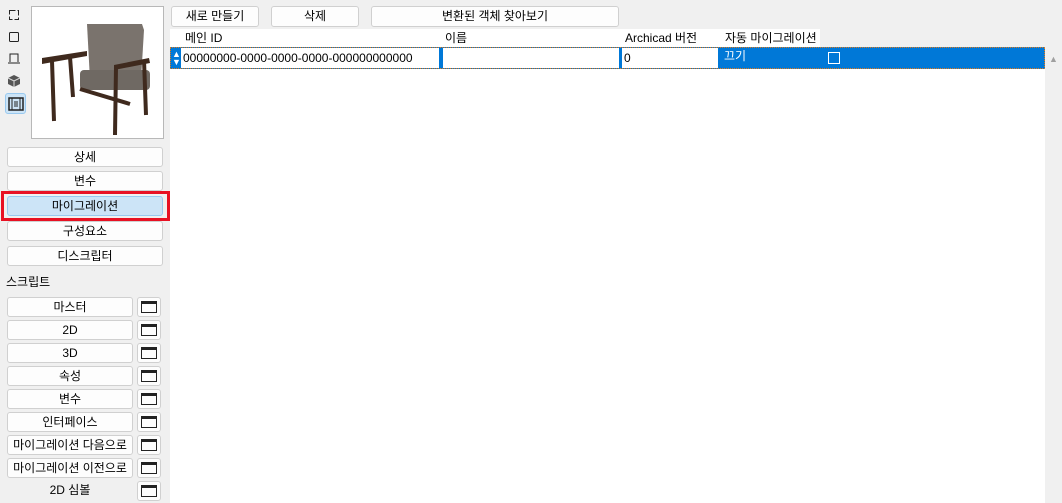 Image resolution: width=1062 pixels, height=503 pixels. Describe the element at coordinates (14, 59) in the screenshot. I see `elevation-icon` at that location.